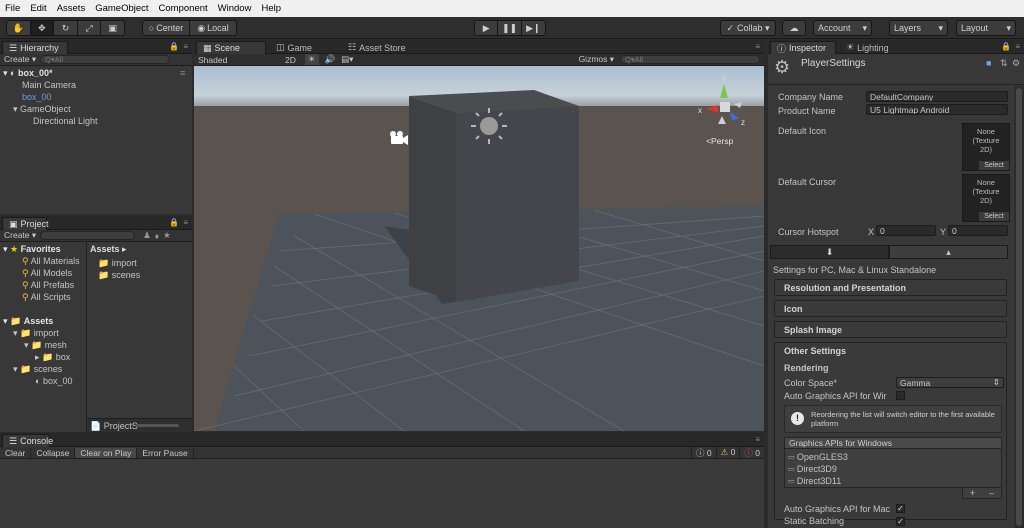 The image size is (1024, 528). What do you see at coordinates (596, 59) in the screenshot?
I see `gizmos-dropdown: Gizmos ▾` at bounding box center [596, 59].